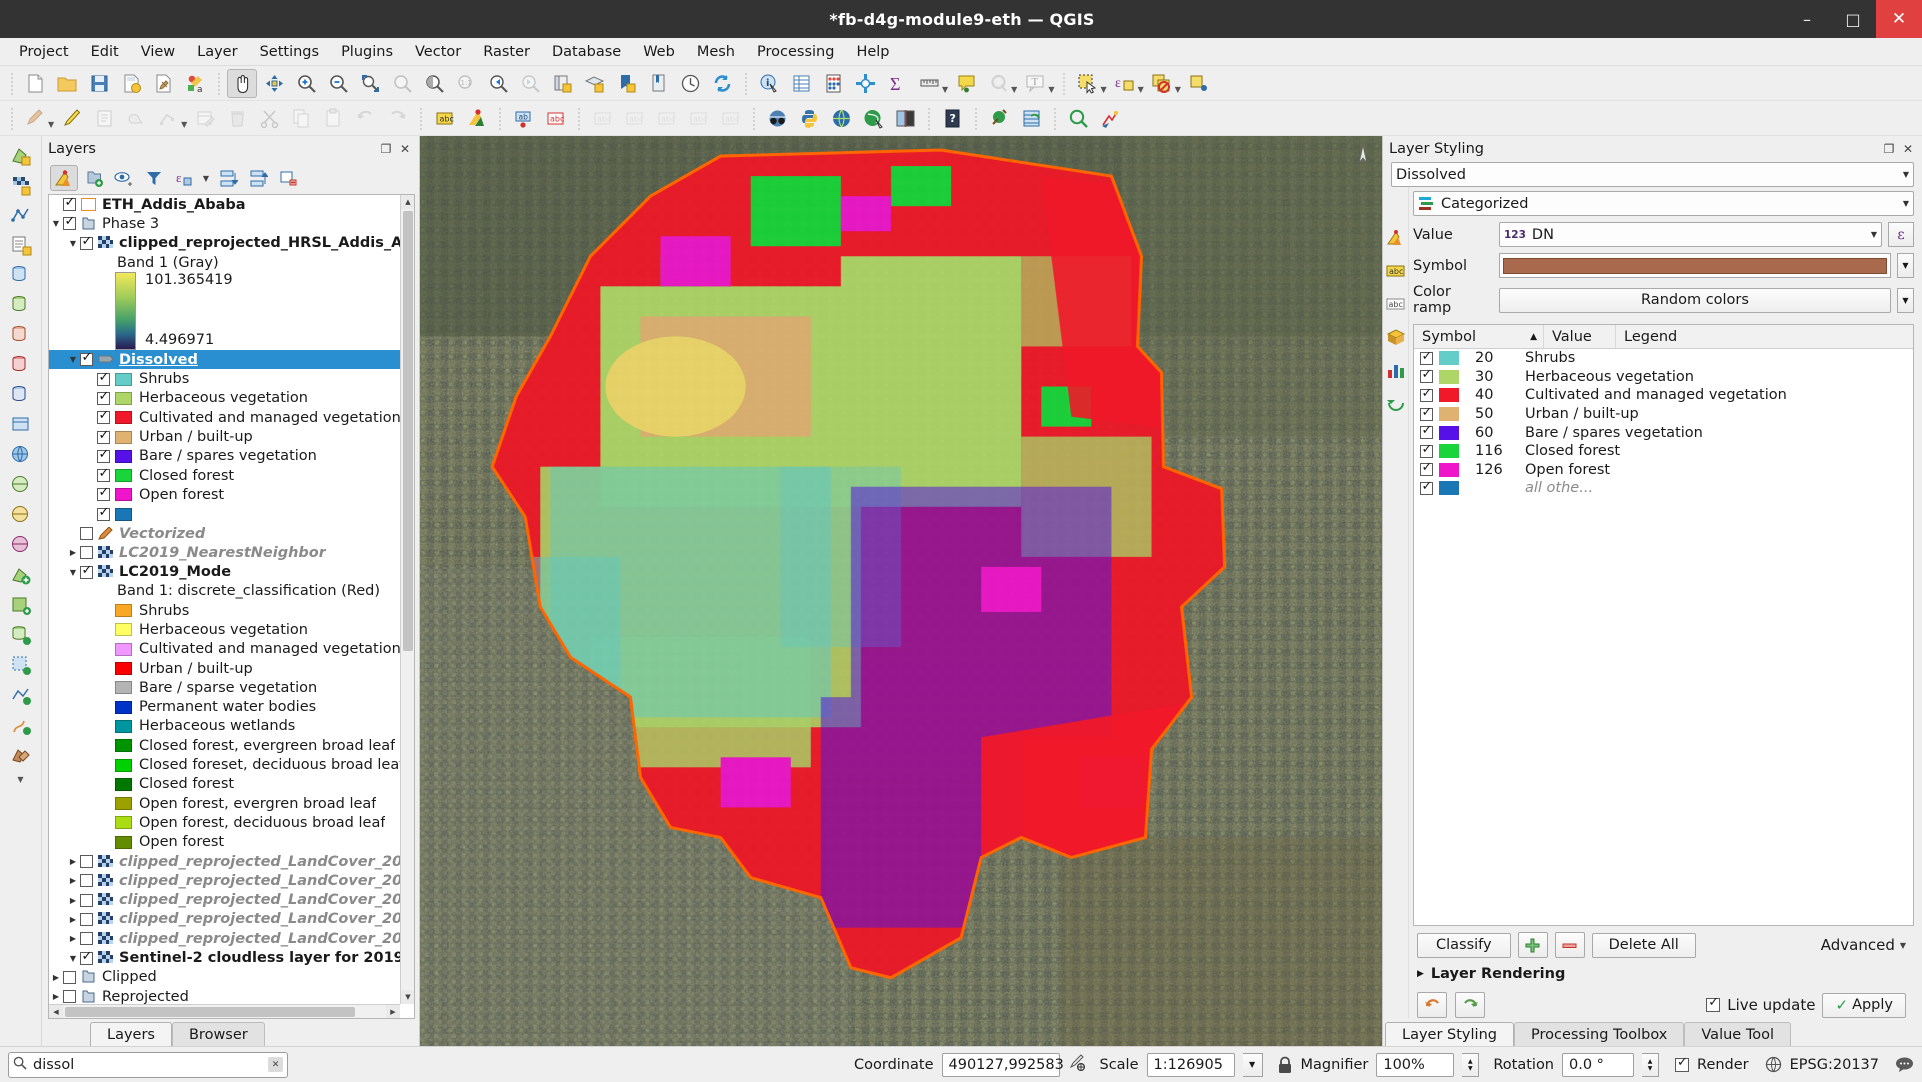  Describe the element at coordinates (1396, 370) in the screenshot. I see `diagrams-tab-icon` at that location.